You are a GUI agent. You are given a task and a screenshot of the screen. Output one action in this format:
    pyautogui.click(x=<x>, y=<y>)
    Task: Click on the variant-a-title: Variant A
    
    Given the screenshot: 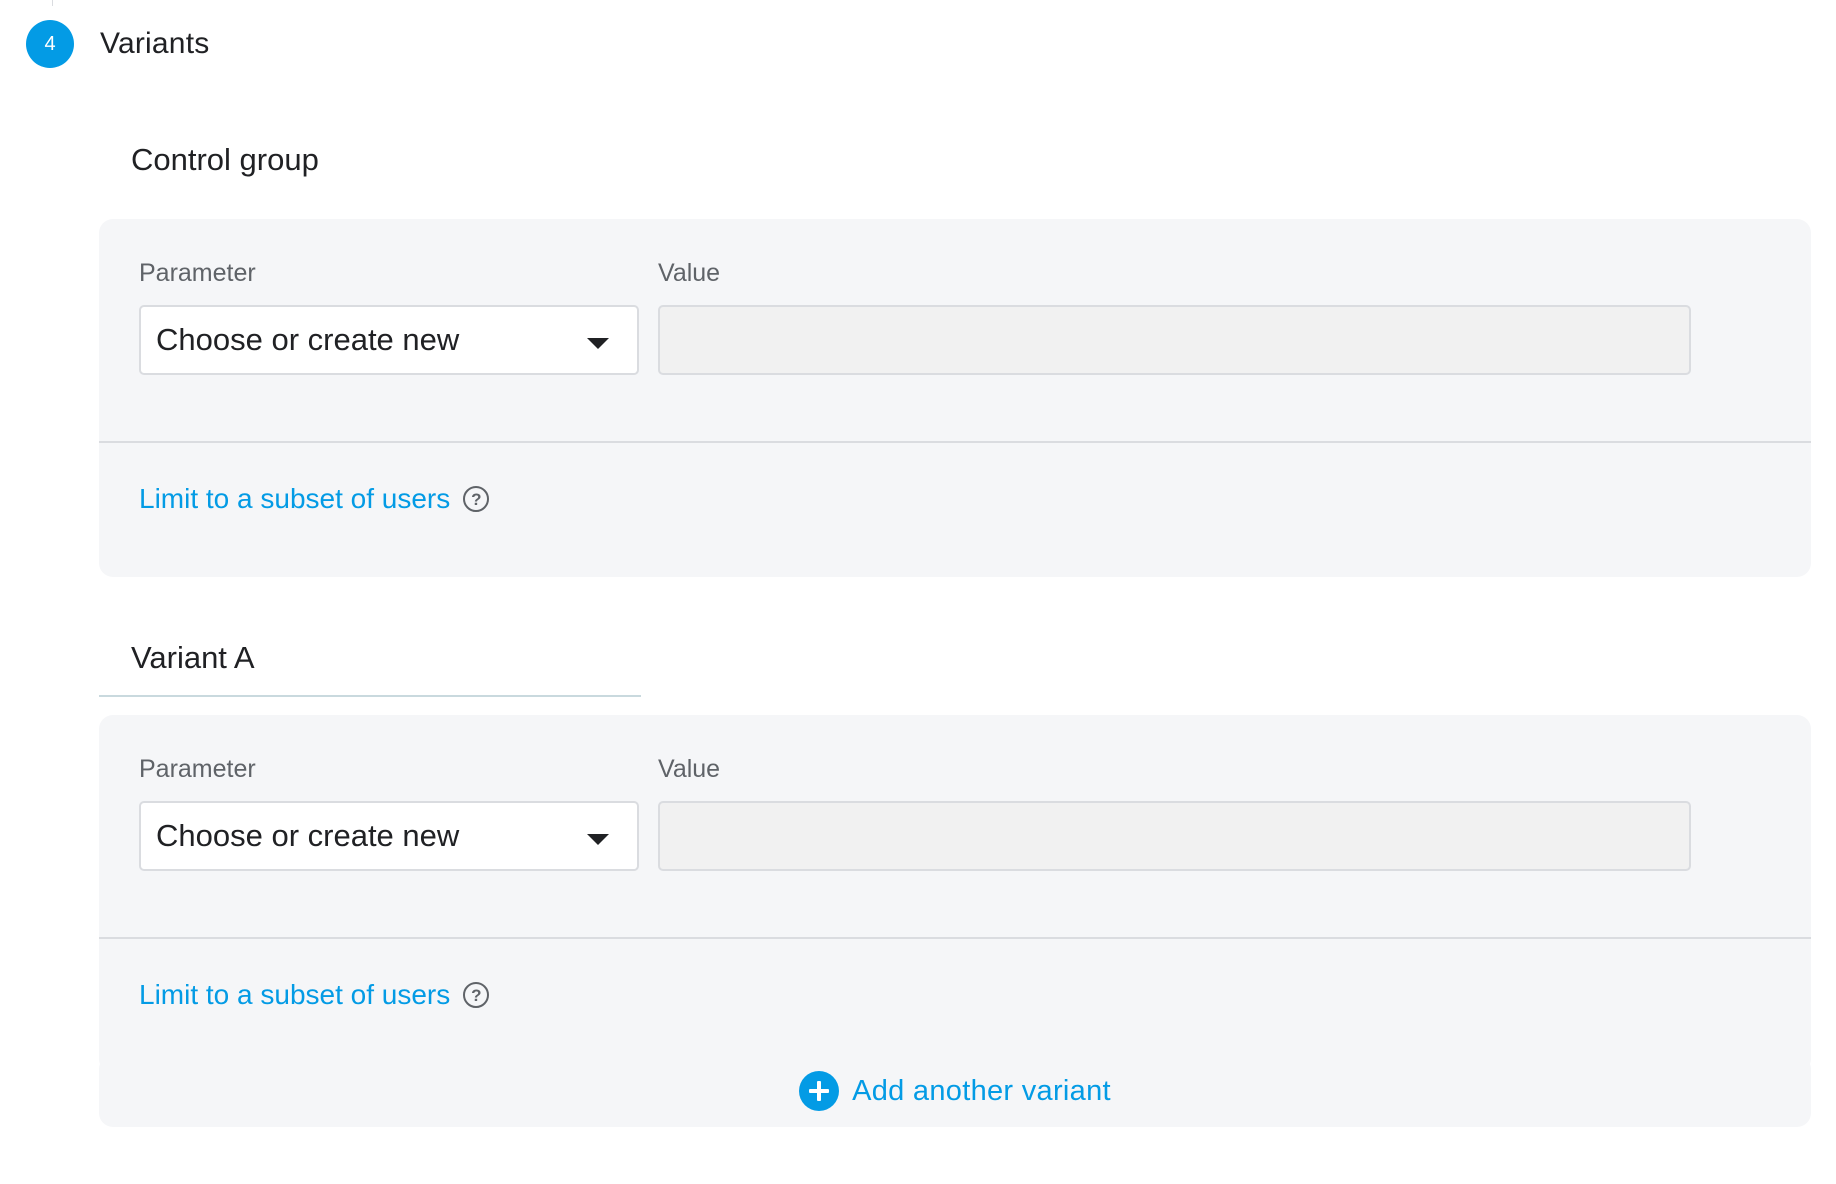 What is the action you would take?
    pyautogui.click(x=193, y=658)
    